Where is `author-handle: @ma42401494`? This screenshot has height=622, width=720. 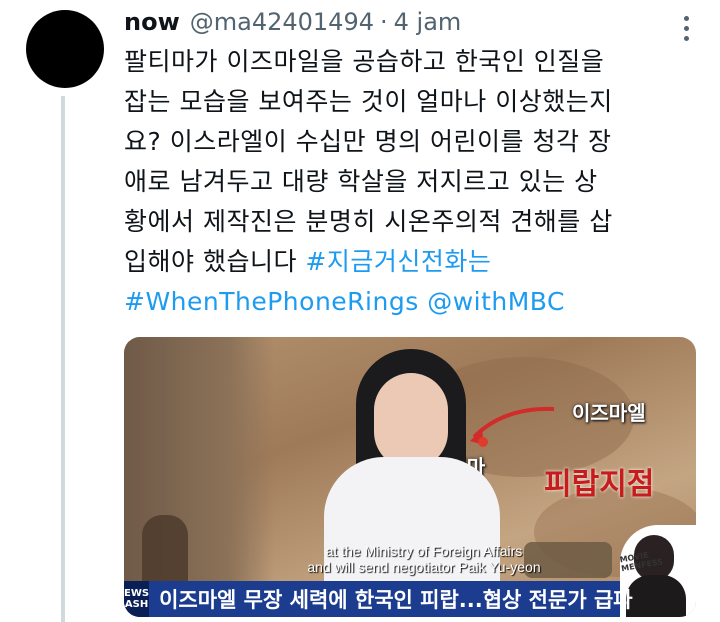
author-handle: @ma42401494 is located at coordinates (282, 22).